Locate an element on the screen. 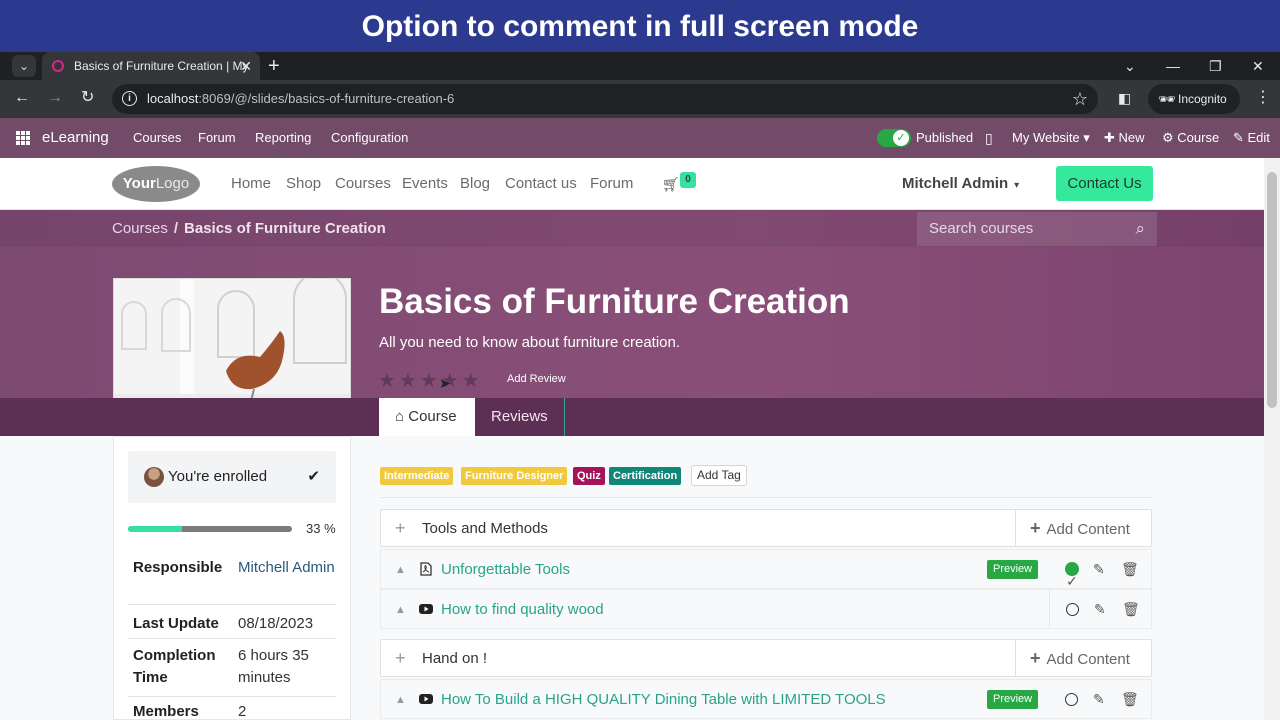 This screenshot has width=1280, height=720. tab-search-dropdown-icon: ⌄ is located at coordinates (24, 66).